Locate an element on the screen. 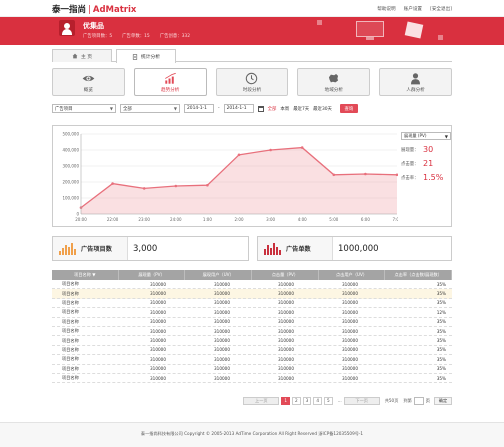  next-page-button: 下一页 is located at coordinates (361, 400).